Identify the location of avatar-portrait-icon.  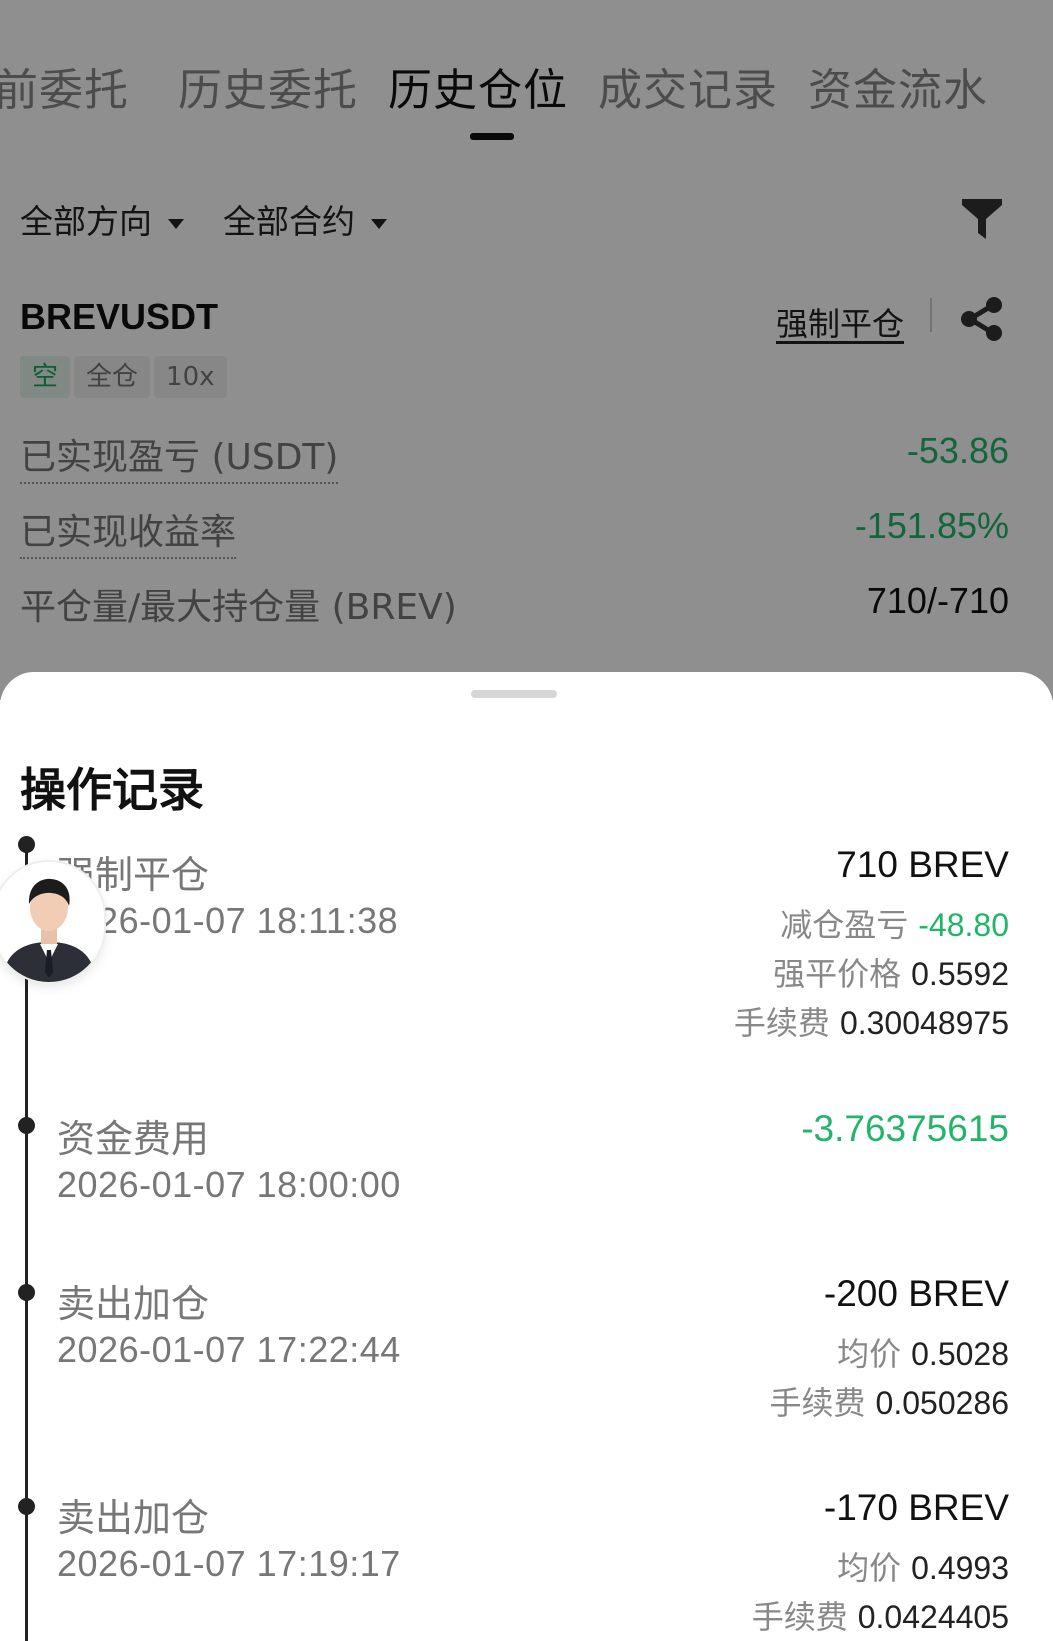
(52, 922).